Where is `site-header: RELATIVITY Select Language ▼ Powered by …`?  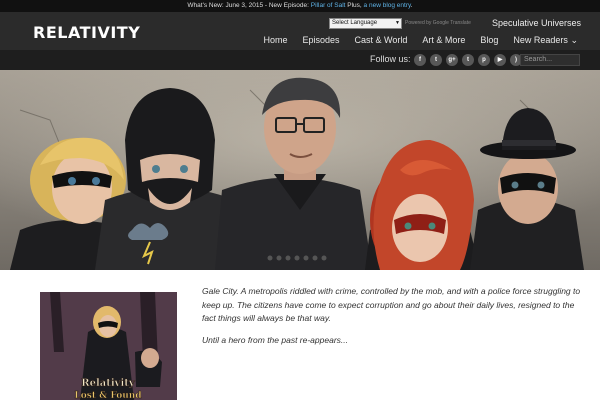
site-header: RELATIVITY Select Language ▼ Powered by … is located at coordinates (300, 31).